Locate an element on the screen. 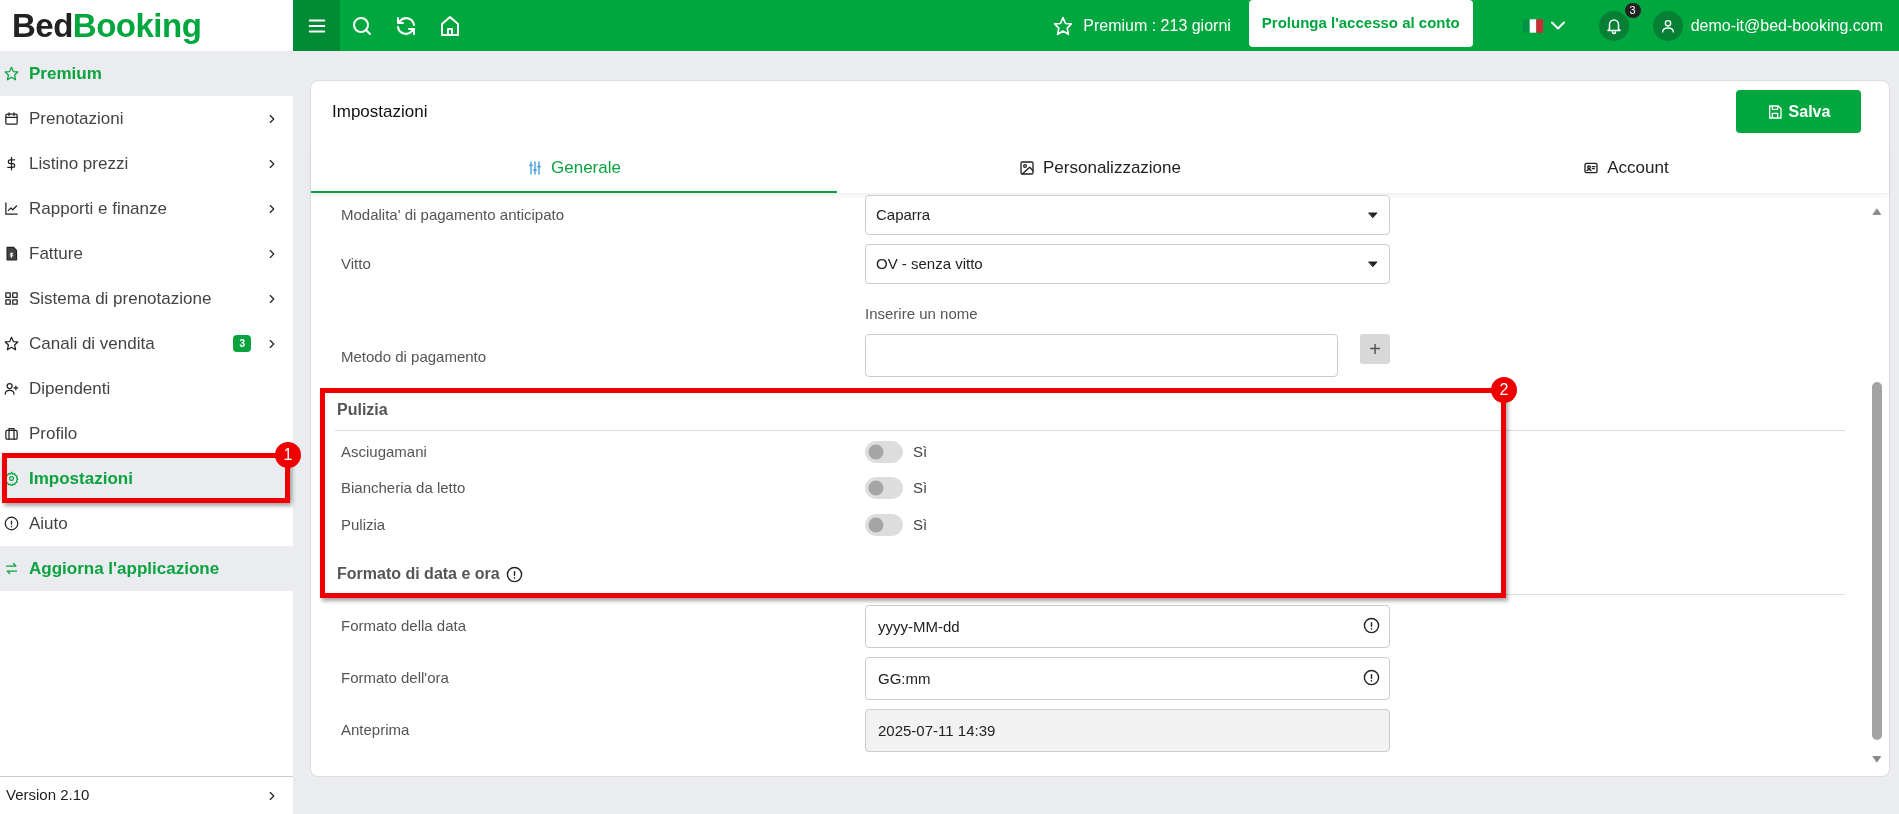 The image size is (1899, 814). logo-text: BedBooking is located at coordinates (107, 25).